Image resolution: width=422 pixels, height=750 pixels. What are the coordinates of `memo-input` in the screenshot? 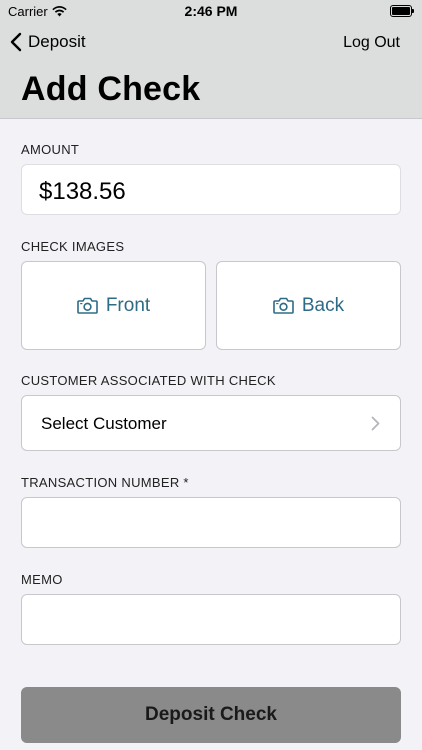 It's located at (211, 619).